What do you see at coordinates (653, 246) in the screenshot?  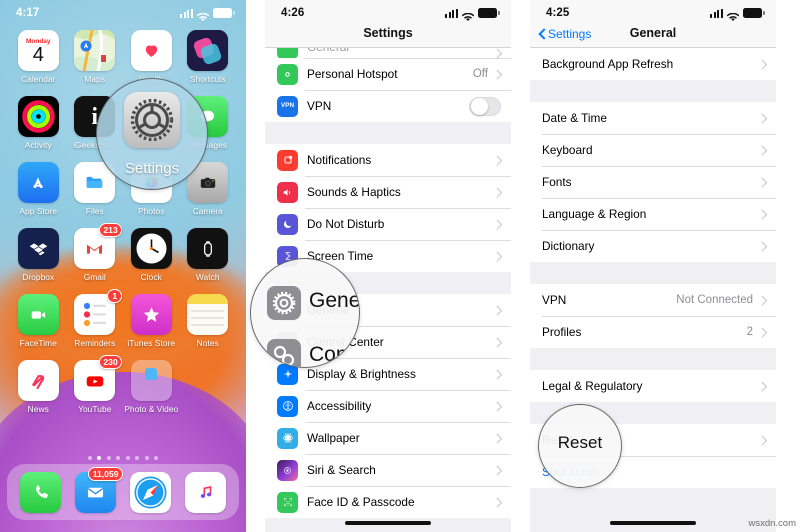 I see `general-row-dictionary: Dictionary` at bounding box center [653, 246].